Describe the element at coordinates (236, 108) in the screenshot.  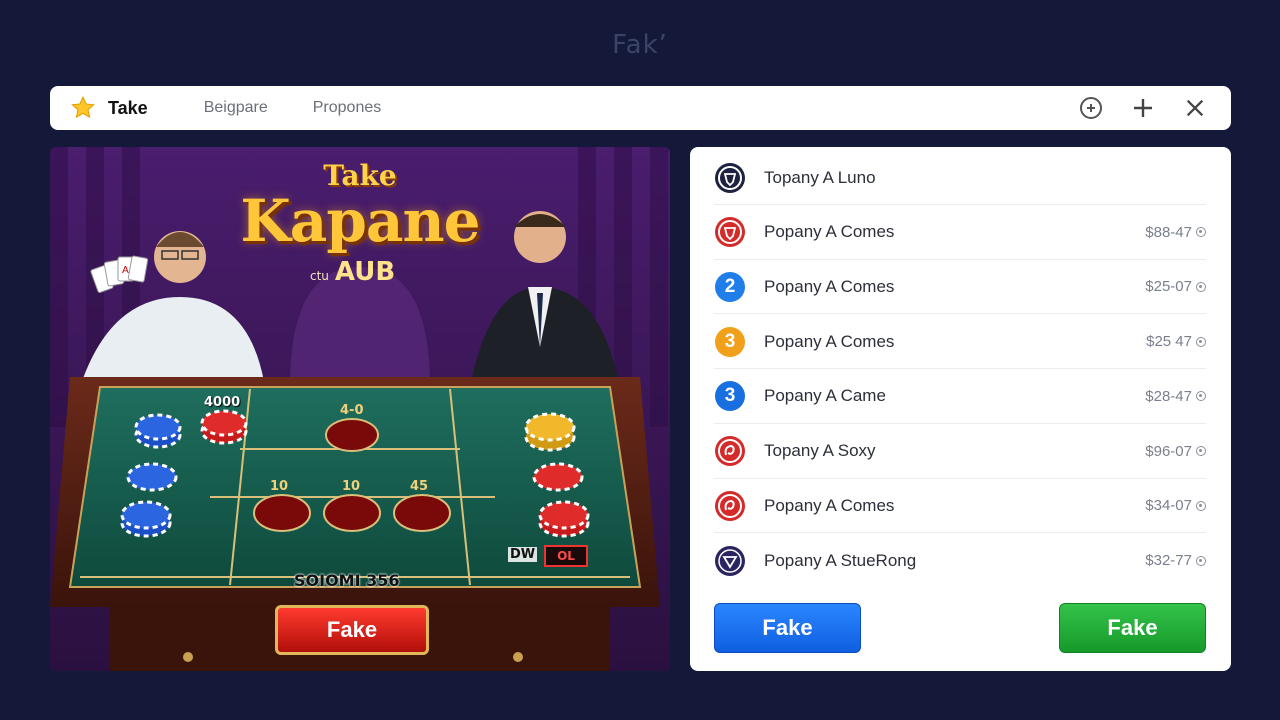
I see `tab-beigpare: Beigpare` at that location.